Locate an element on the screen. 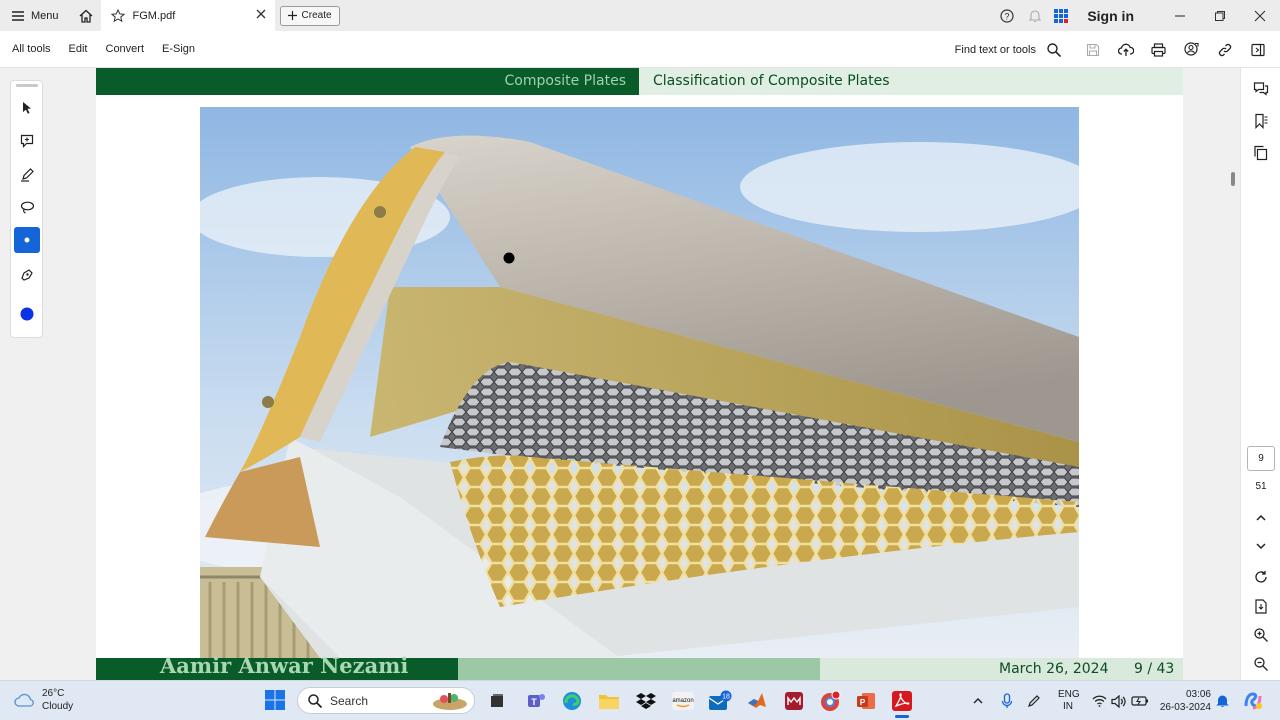 The image size is (1280, 720). slide-footer-author: Aamir Anwar Nezami is located at coordinates (277, 666).